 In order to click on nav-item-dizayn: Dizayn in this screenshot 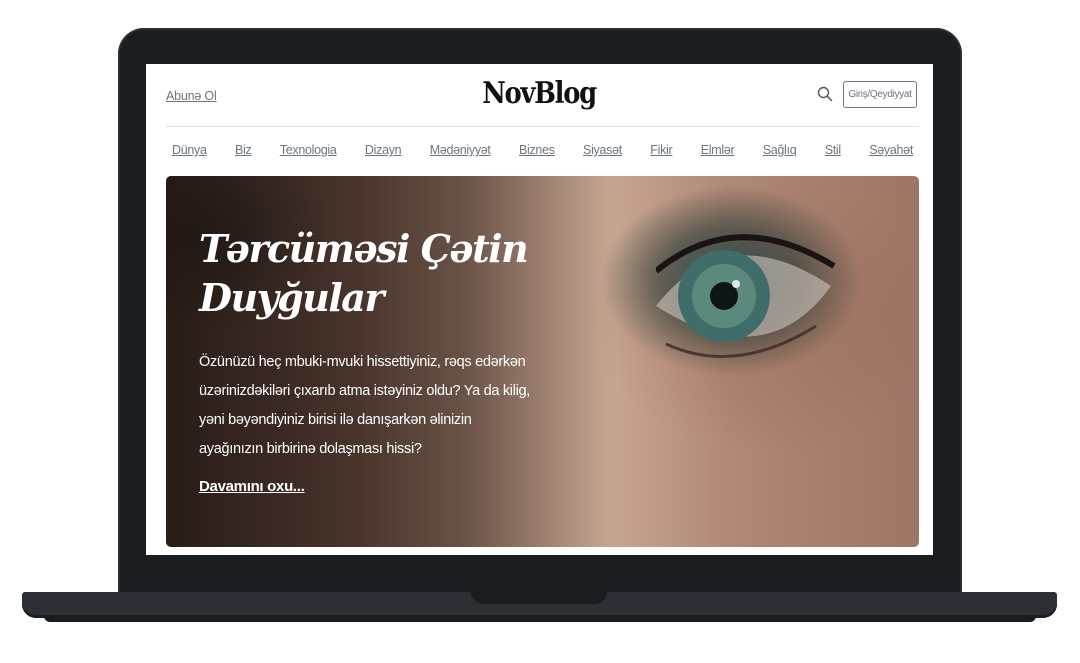, I will do `click(383, 150)`.